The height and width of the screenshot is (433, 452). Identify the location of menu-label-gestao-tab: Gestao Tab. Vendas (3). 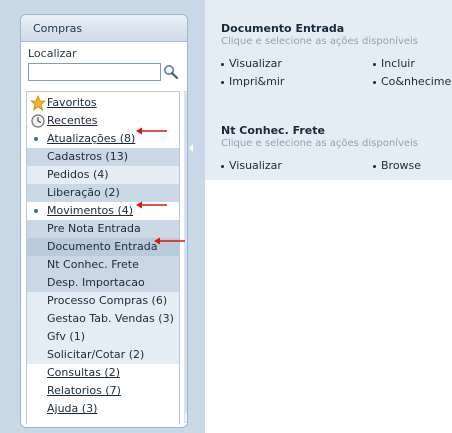
(110, 318).